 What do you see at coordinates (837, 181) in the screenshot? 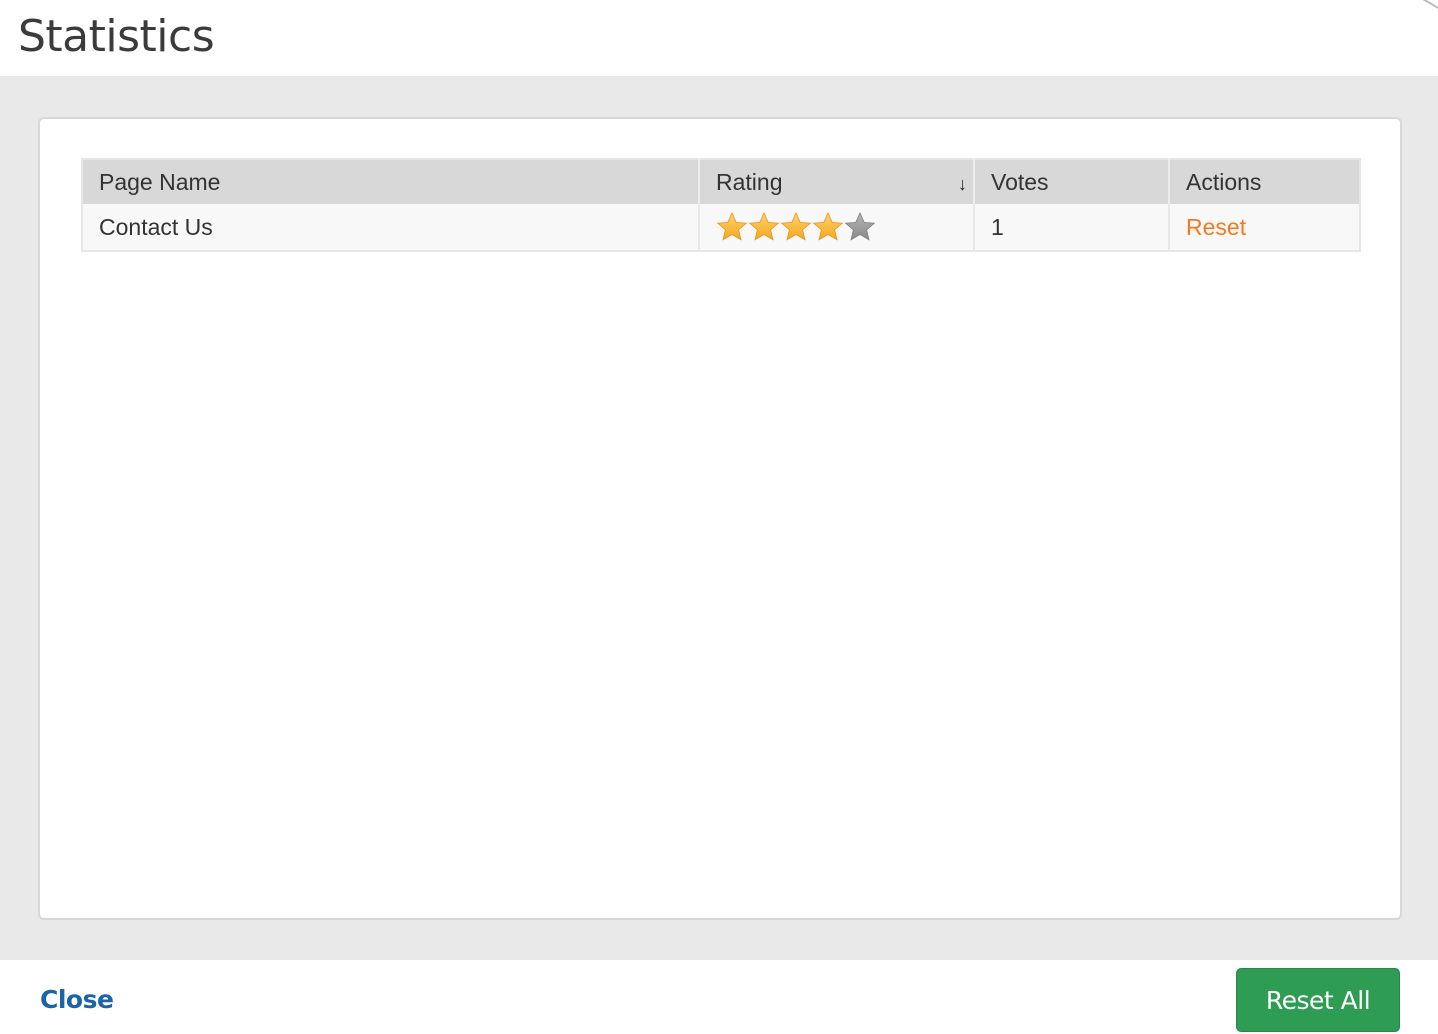
I see `column-header-rating: Rating ↓` at bounding box center [837, 181].